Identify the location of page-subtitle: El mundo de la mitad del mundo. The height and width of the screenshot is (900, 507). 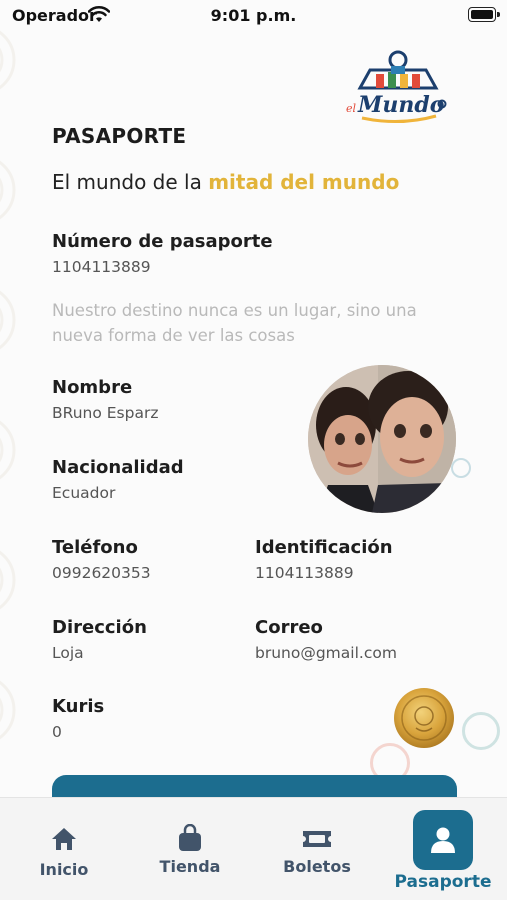
(225, 182).